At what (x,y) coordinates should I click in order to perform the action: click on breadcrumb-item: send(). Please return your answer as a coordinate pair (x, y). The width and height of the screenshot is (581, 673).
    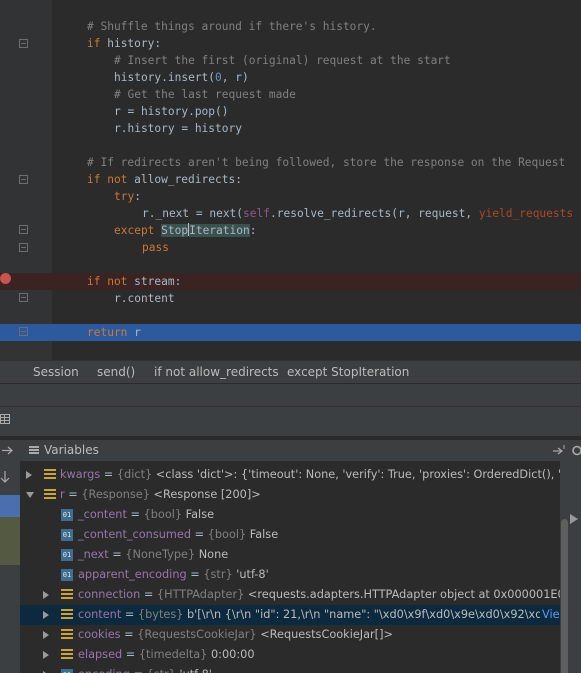
    Looking at the image, I should click on (116, 372).